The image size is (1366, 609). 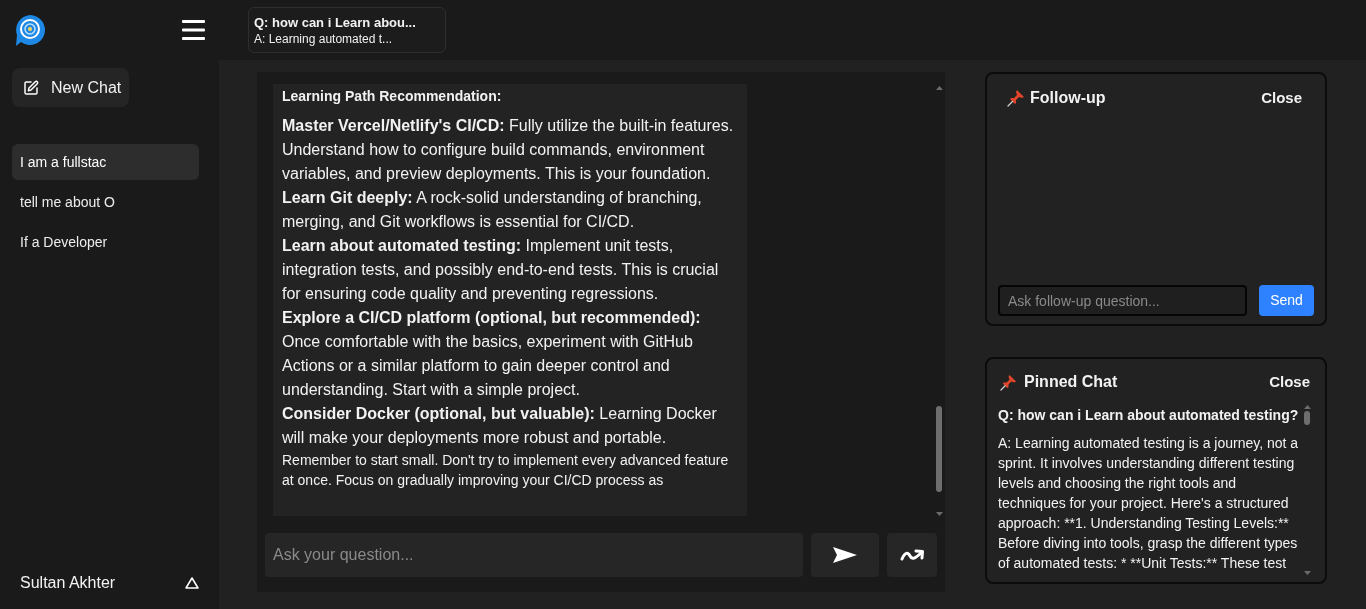 I want to click on message-heading: Learning Path Recommendation:, so click(x=392, y=96).